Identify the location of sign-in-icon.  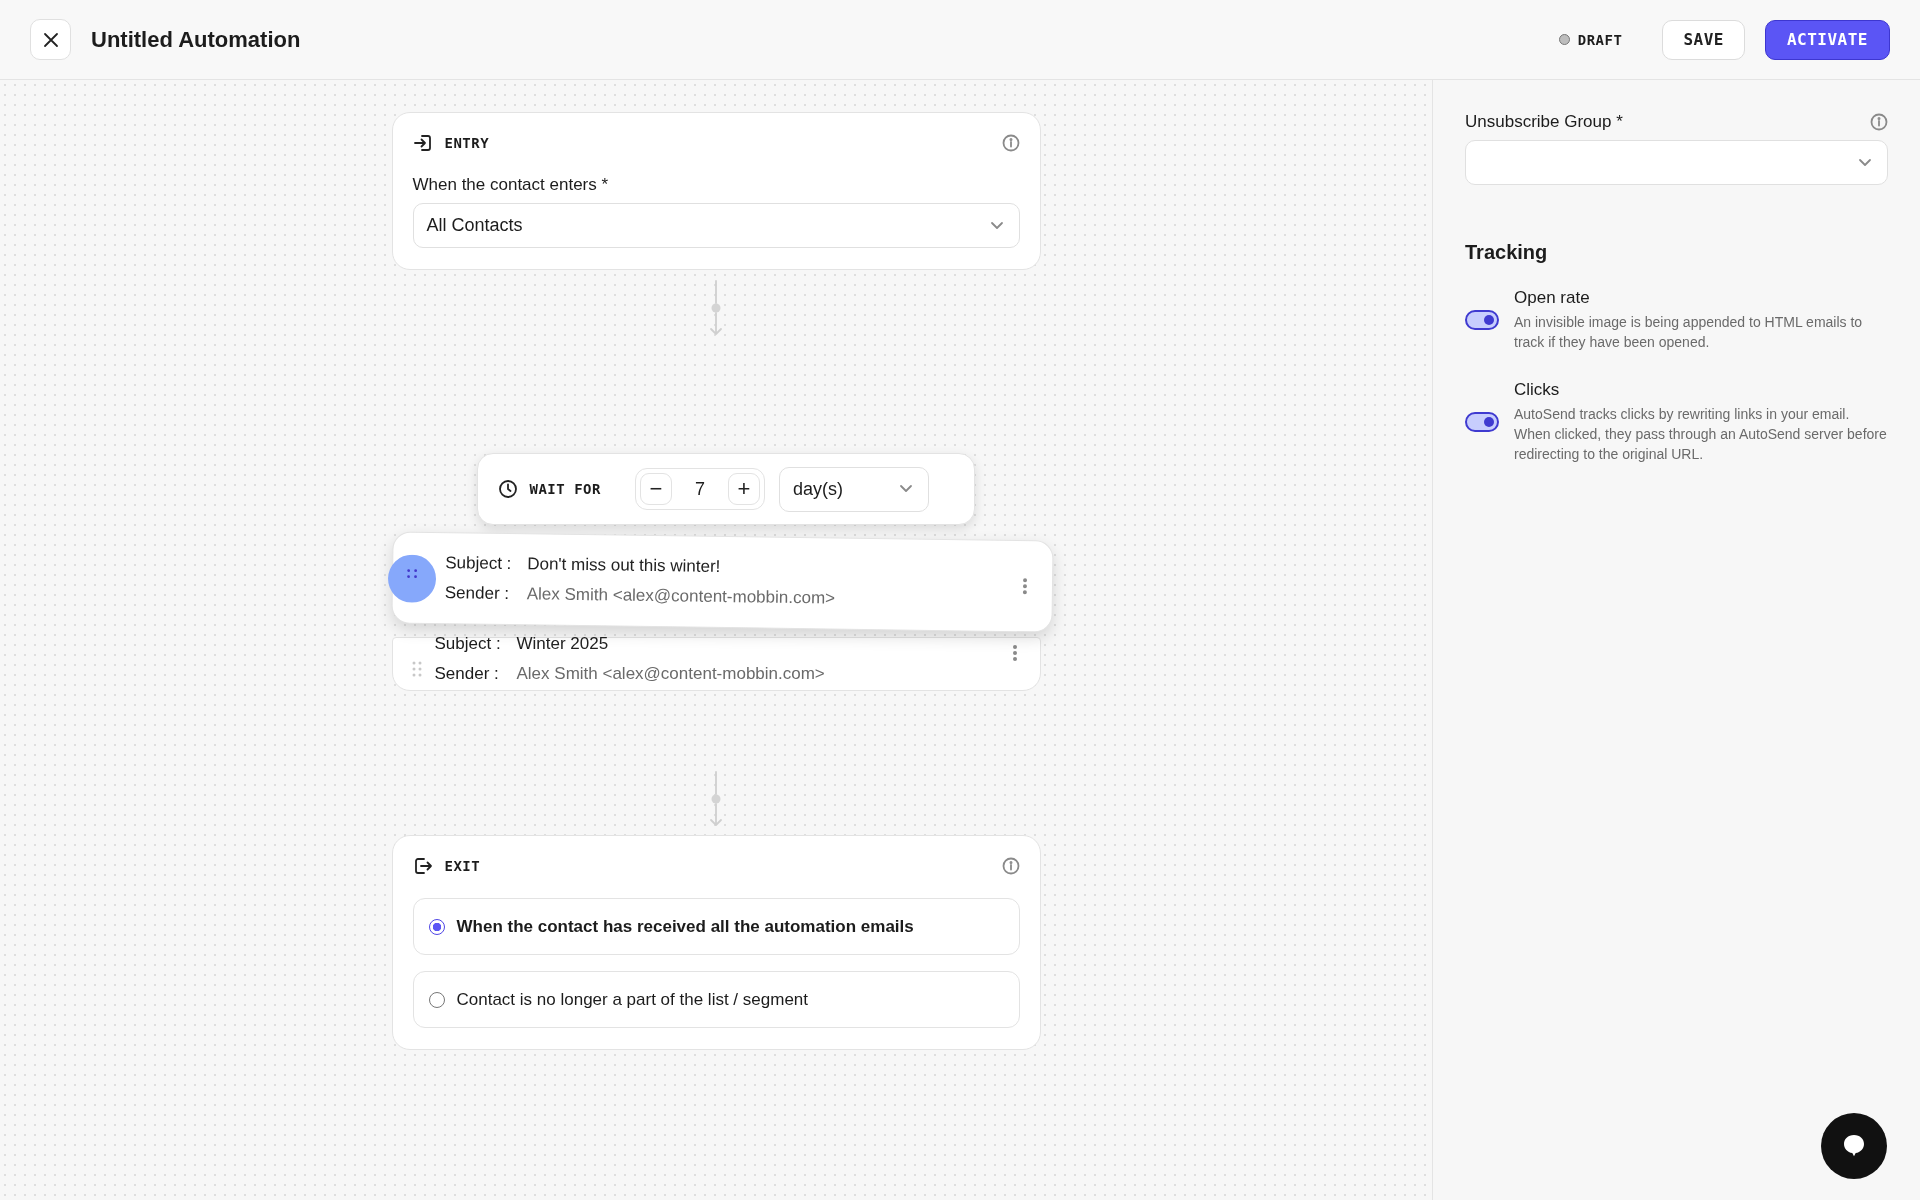
(422, 143).